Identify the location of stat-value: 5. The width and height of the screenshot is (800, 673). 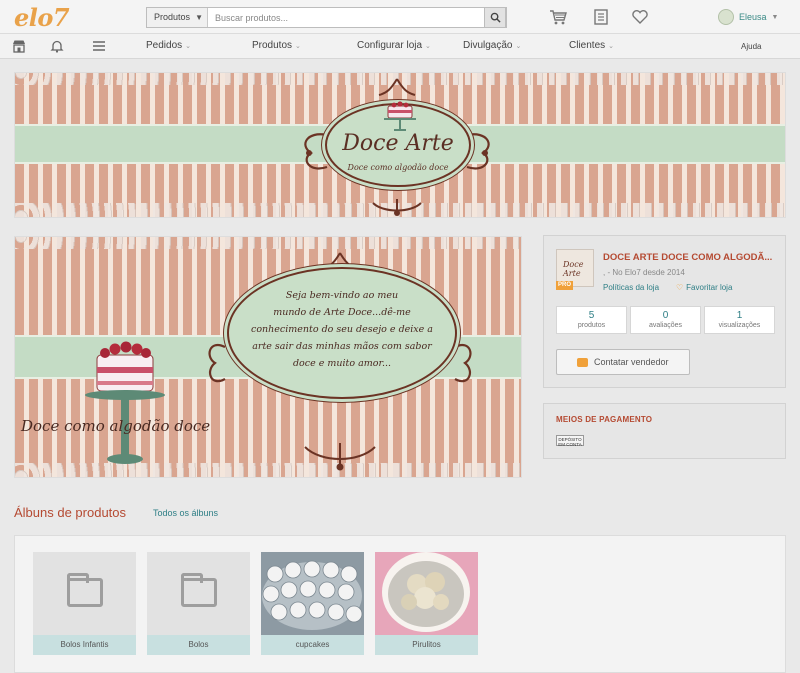
(591, 315).